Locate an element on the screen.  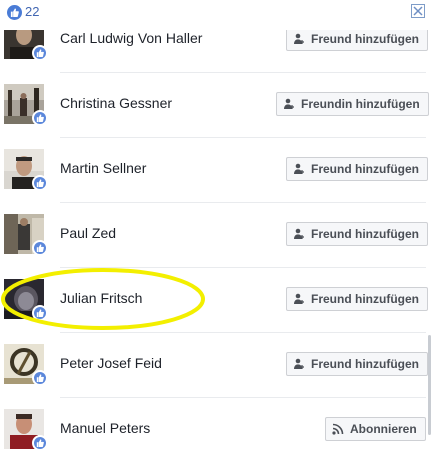
person-name: Manuel Peters is located at coordinates (105, 428).